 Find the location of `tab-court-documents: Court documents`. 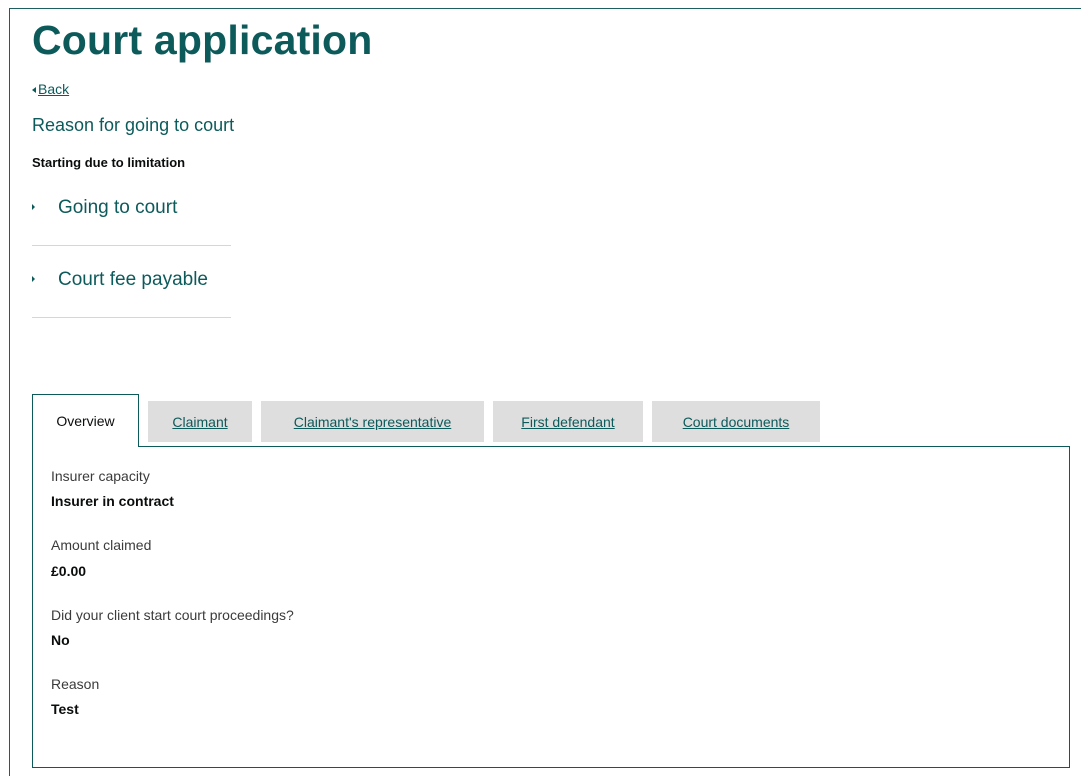

tab-court-documents: Court documents is located at coordinates (736, 421).